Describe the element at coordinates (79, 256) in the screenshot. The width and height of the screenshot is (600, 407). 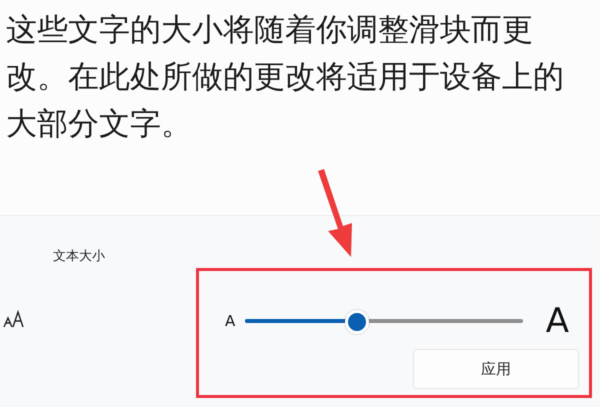
I see `setting-label: 文本大小` at that location.